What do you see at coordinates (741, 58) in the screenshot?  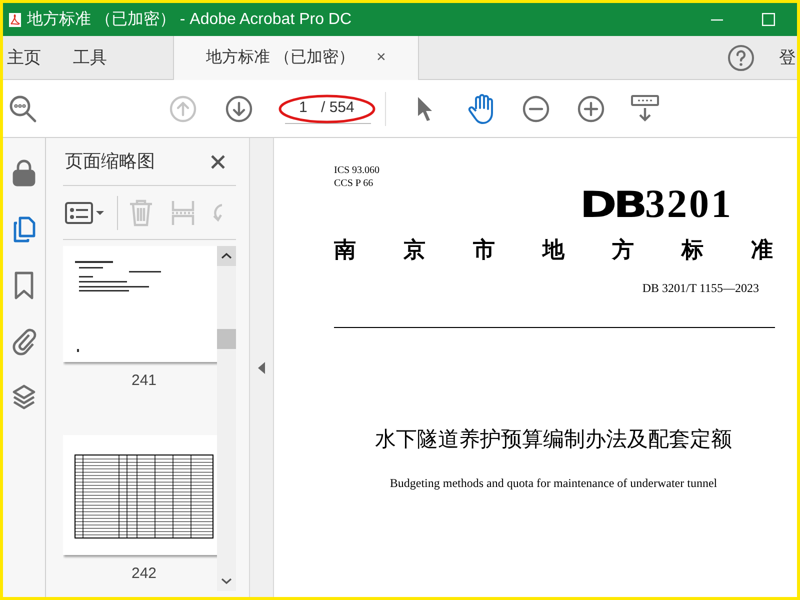 I see `help-icon` at bounding box center [741, 58].